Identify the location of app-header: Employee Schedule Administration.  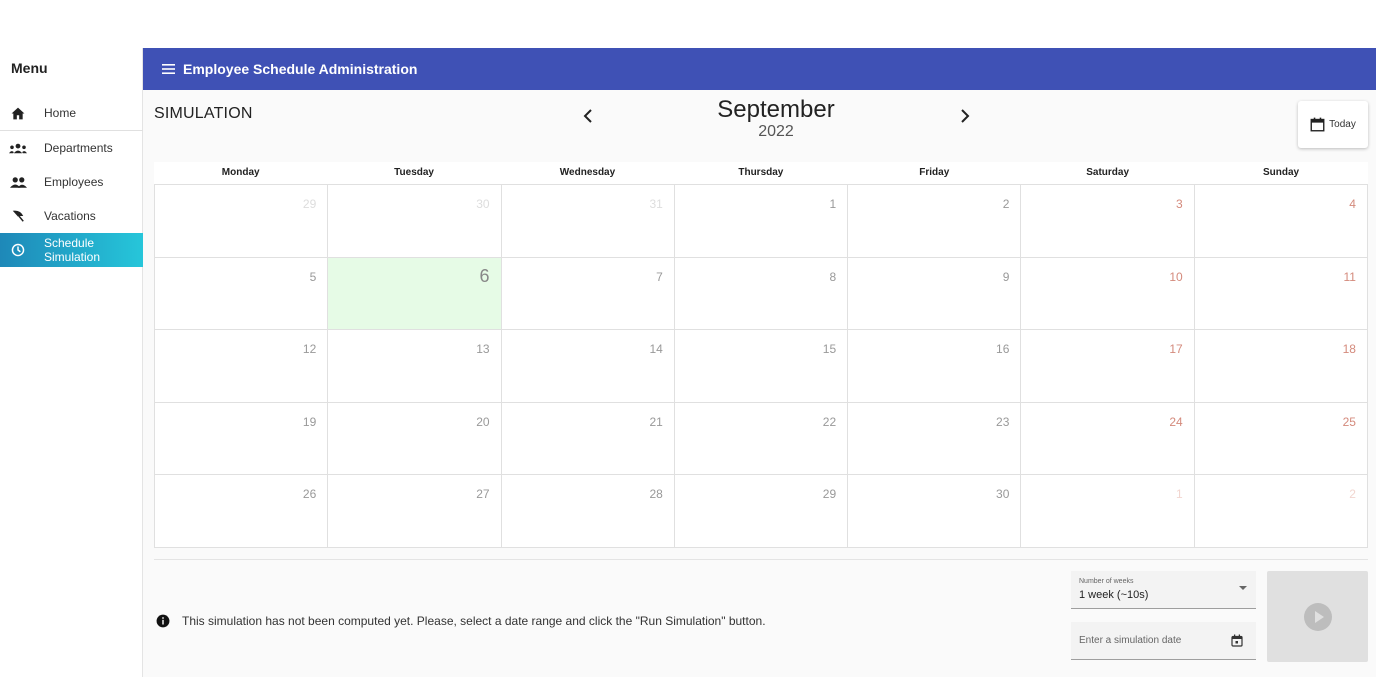
(759, 69).